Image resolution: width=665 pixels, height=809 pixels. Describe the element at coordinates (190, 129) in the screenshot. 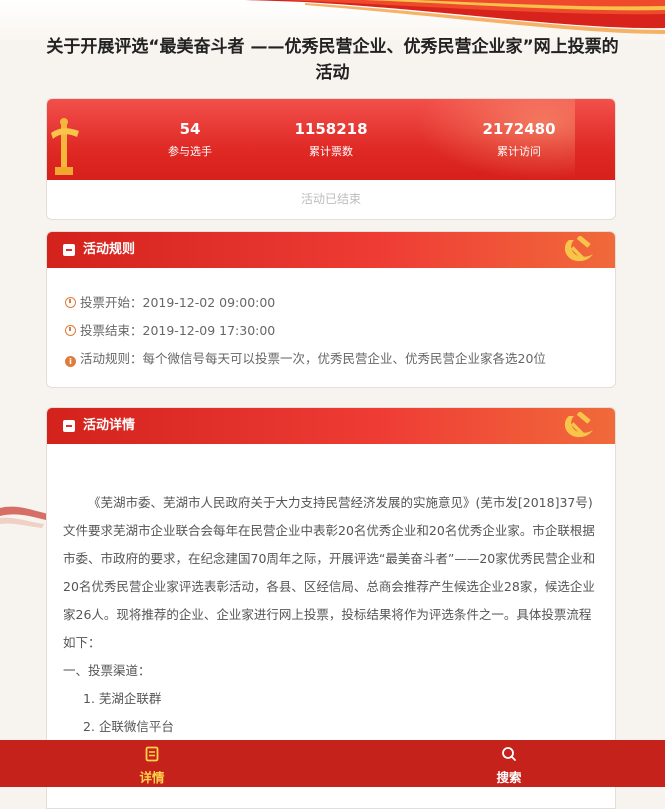

I see `stat-participants-value: 54` at that location.